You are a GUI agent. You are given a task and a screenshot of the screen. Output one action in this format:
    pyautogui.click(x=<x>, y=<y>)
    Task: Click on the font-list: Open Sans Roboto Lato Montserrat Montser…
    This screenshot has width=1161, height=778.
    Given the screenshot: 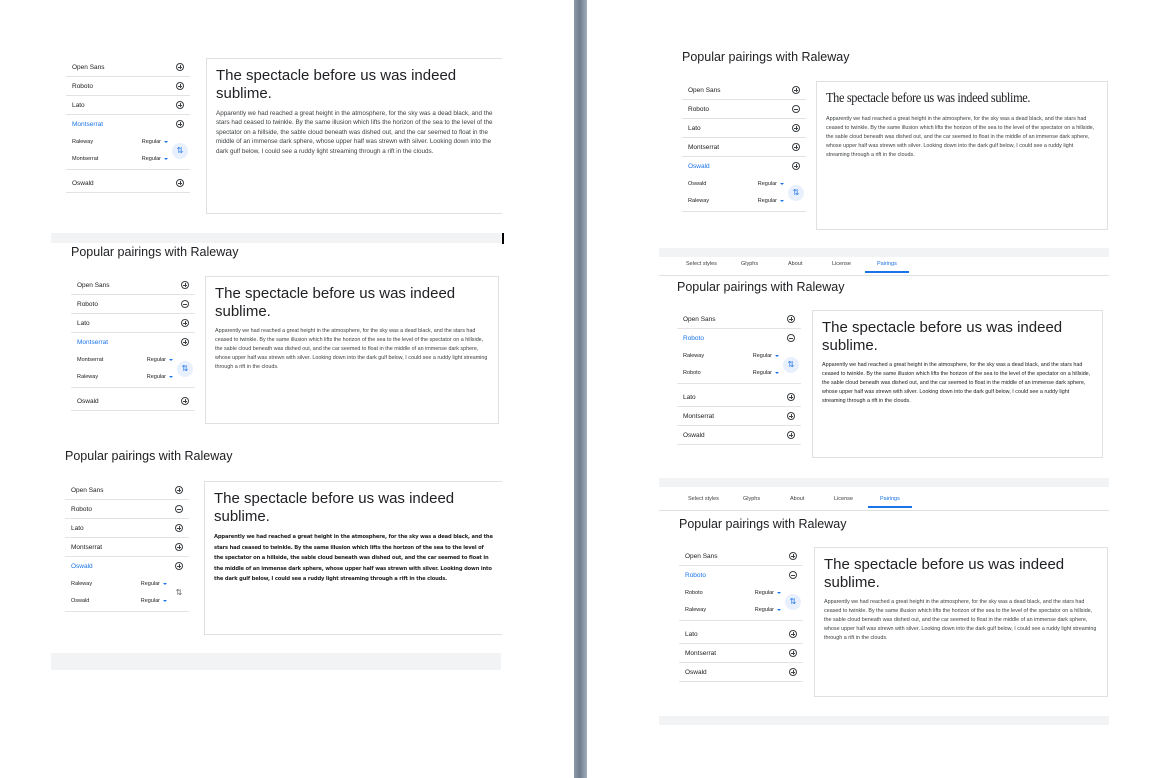 What is the action you would take?
    pyautogui.click(x=133, y=343)
    